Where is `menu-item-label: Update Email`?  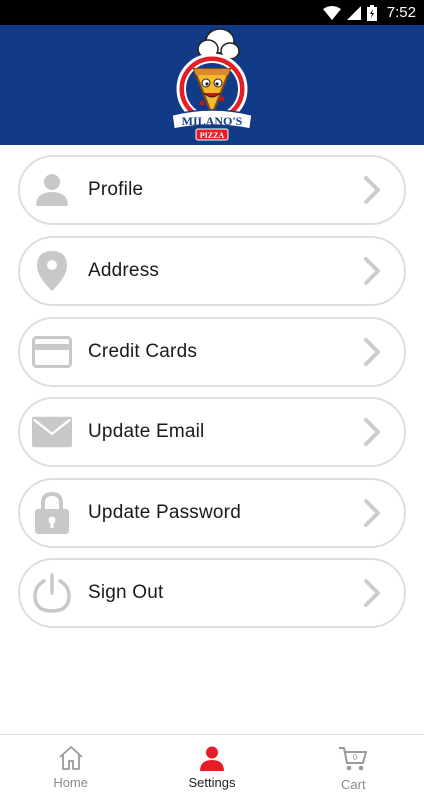 menu-item-label: Update Email is located at coordinates (146, 431).